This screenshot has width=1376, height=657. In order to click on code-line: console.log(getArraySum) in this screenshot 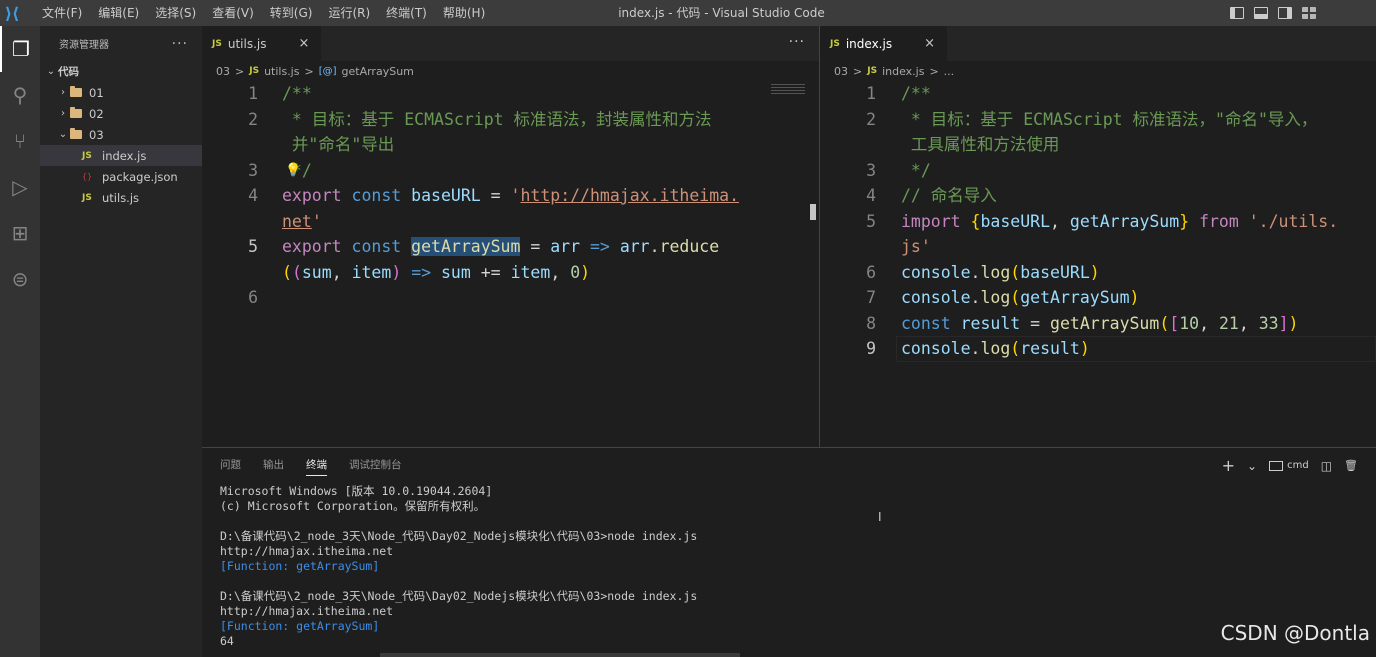, I will do `click(1020, 297)`.